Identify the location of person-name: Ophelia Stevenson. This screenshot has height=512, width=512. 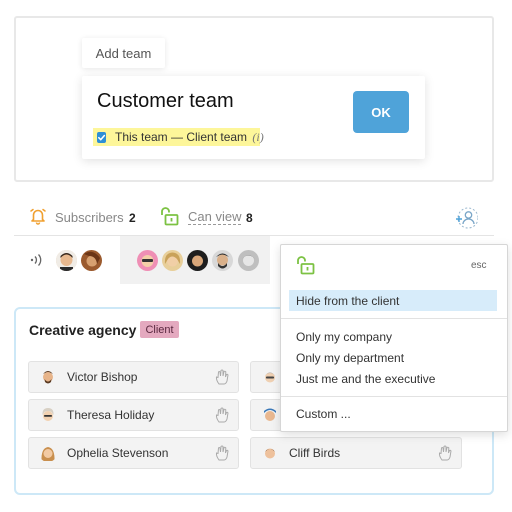
(118, 453).